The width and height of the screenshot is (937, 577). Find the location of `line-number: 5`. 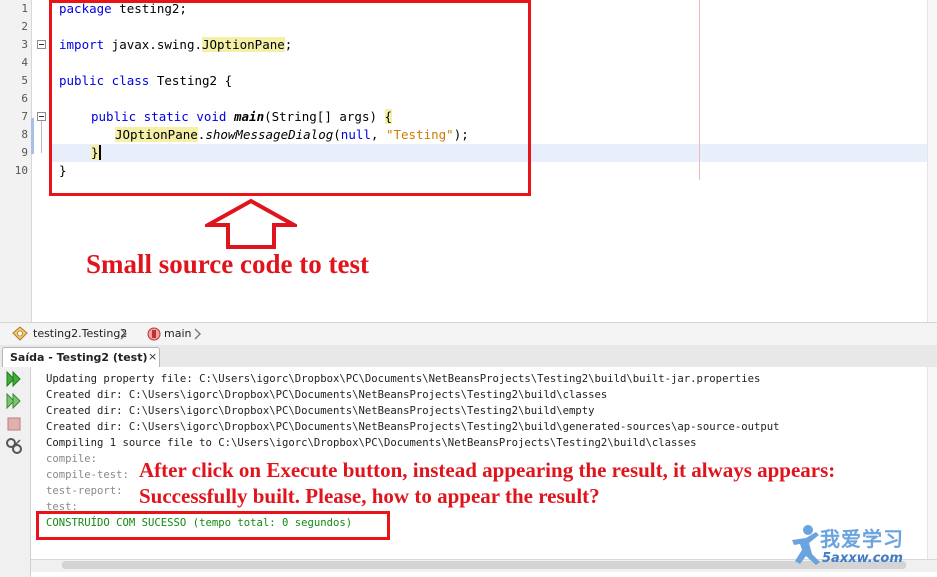

line-number: 5 is located at coordinates (24, 80).